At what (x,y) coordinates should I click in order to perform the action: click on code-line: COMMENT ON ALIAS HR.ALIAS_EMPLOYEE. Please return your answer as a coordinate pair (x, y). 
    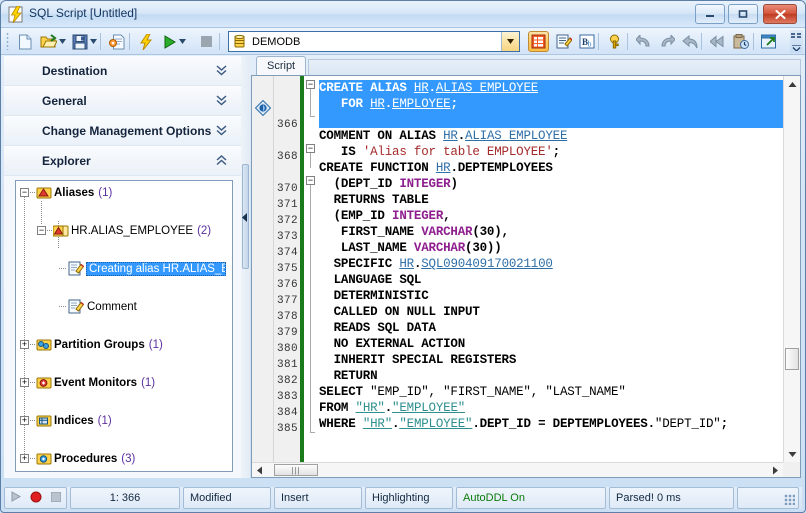
    Looking at the image, I should click on (443, 136).